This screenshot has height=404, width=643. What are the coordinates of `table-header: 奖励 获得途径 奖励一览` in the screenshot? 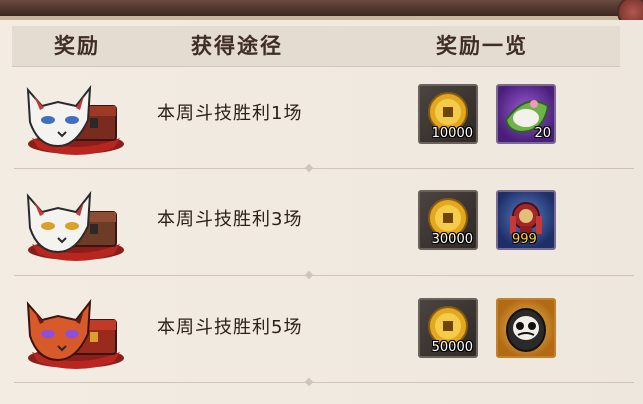 It's located at (316, 46).